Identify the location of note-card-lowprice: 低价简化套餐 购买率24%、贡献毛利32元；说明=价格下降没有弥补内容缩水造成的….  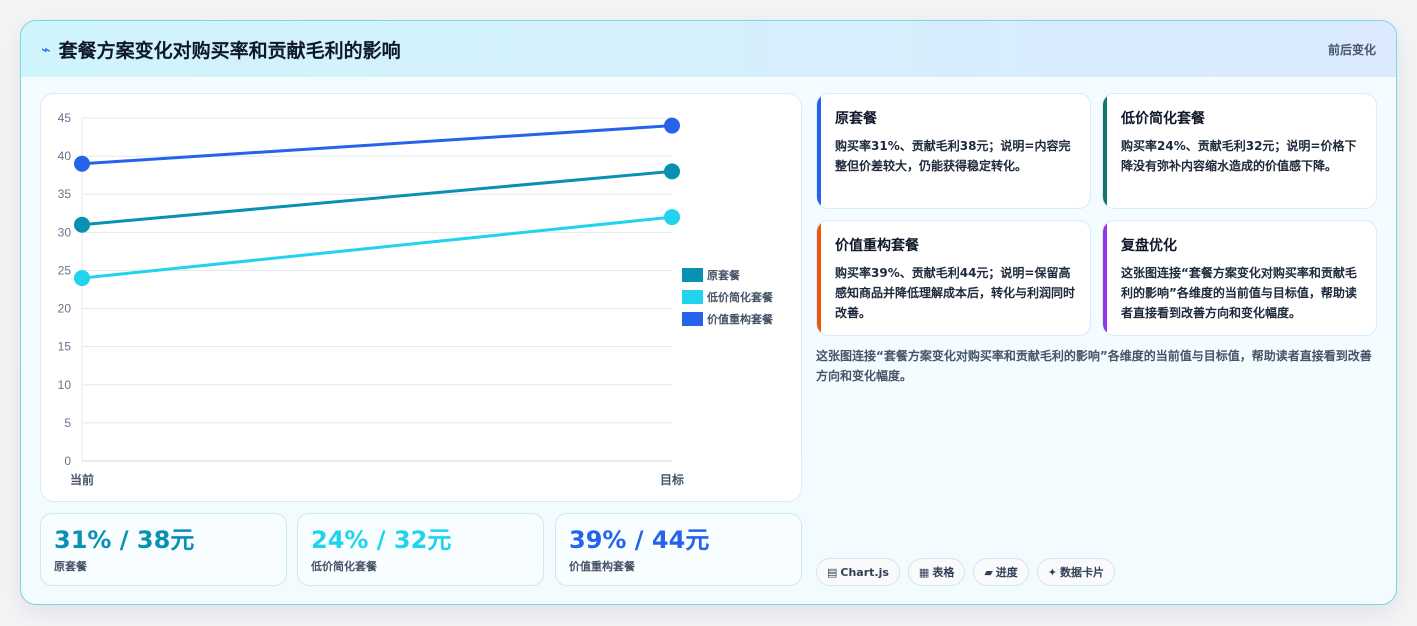
(1239, 151).